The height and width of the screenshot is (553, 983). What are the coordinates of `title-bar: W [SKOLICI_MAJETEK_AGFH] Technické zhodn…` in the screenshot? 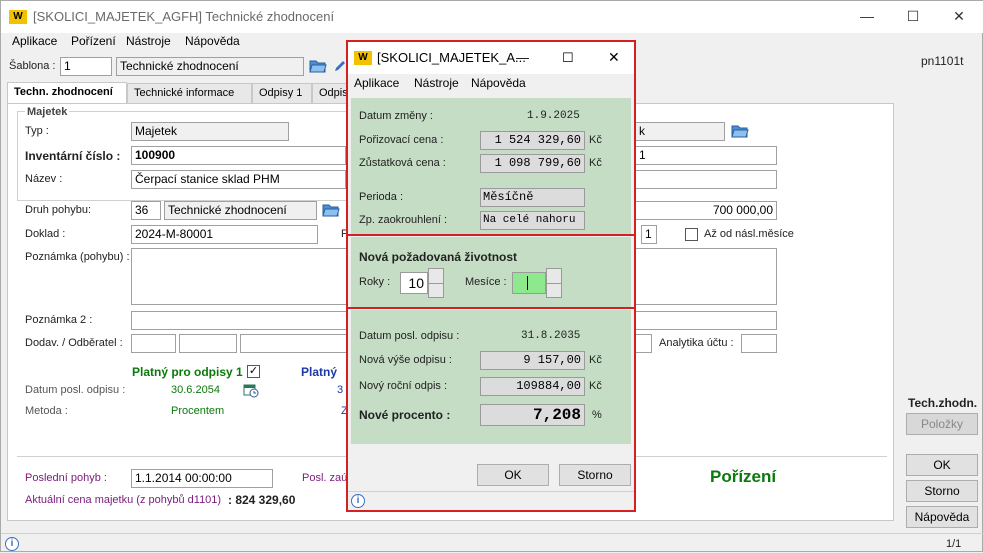 It's located at (492, 17).